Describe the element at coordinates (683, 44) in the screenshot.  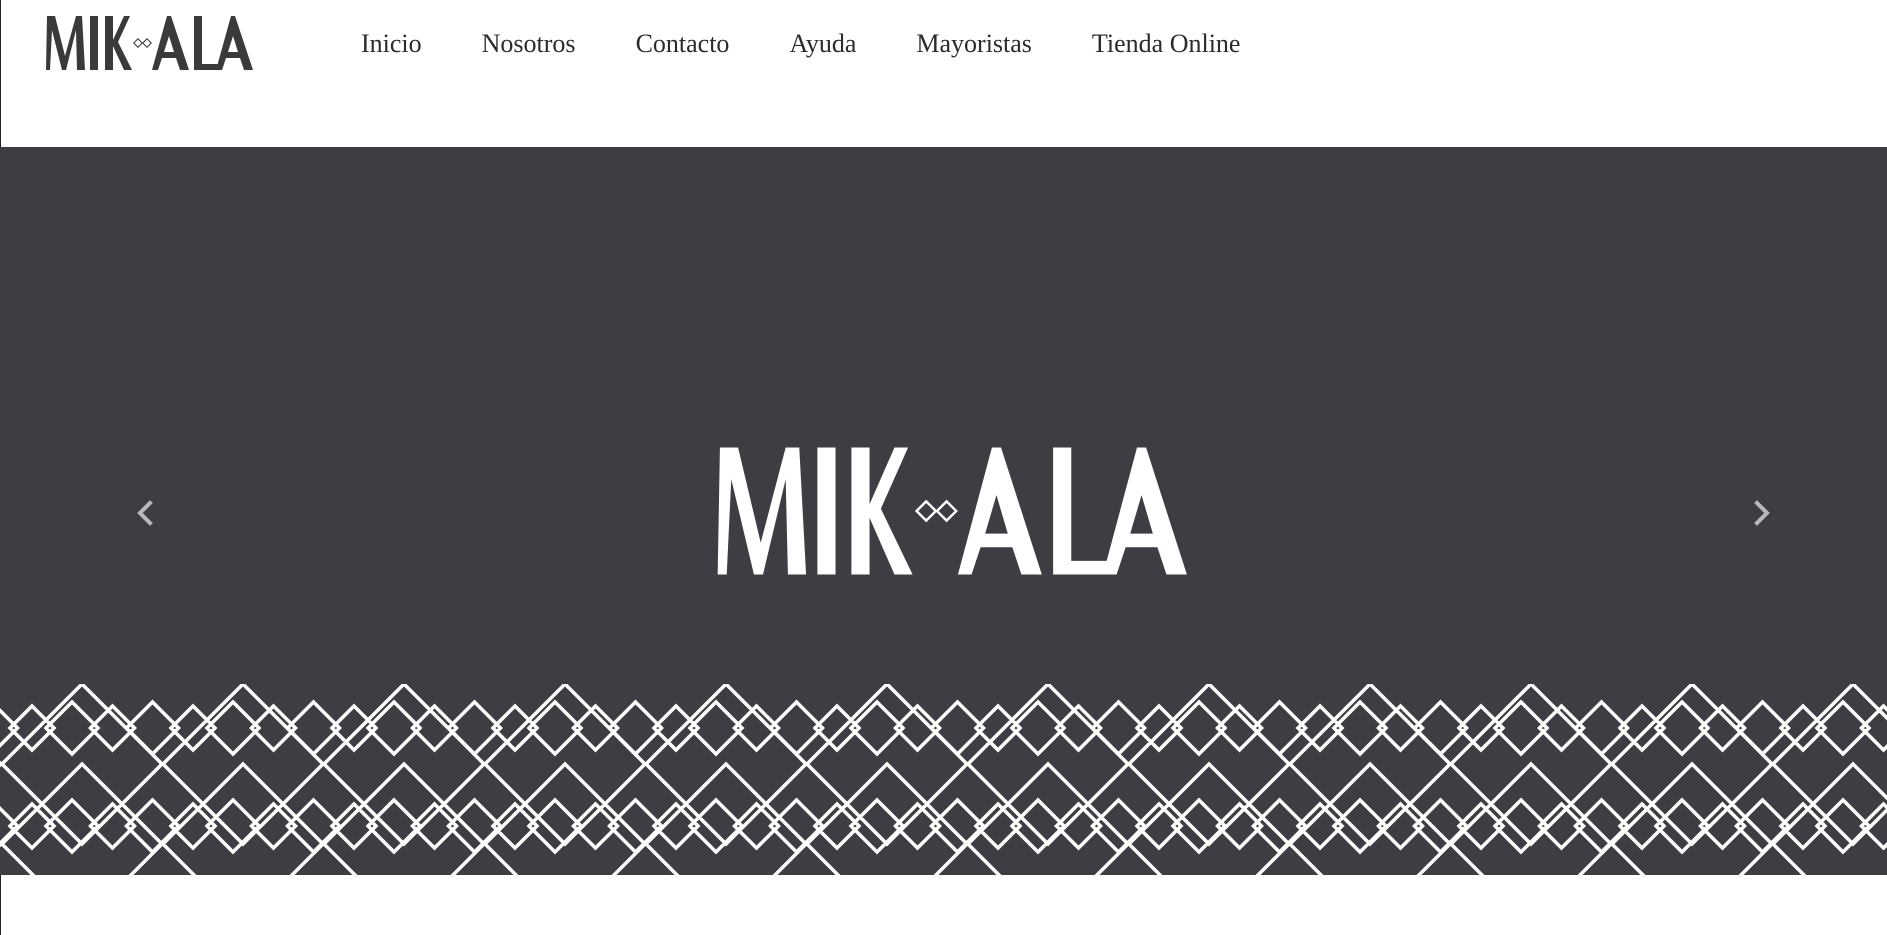
I see `nav-item-contacto: Contacto` at that location.